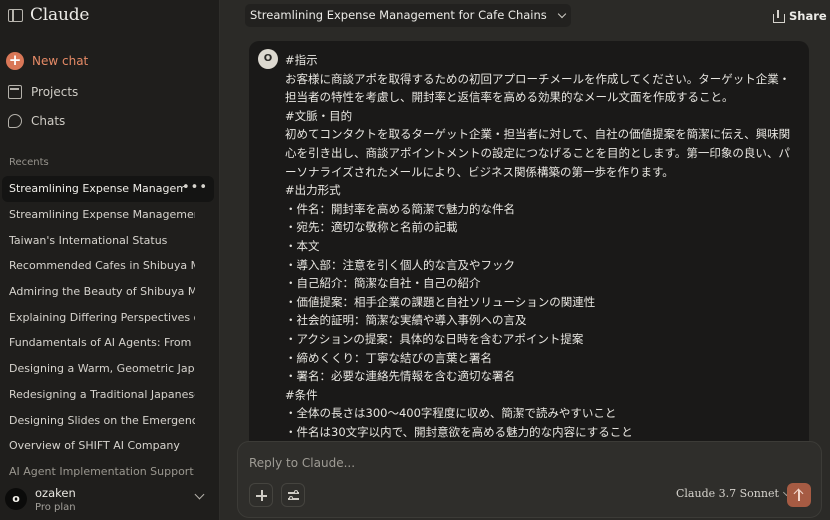  I want to click on recent-chat-item: Recommended Cafes in Shibuya Minami, so click(108, 266).